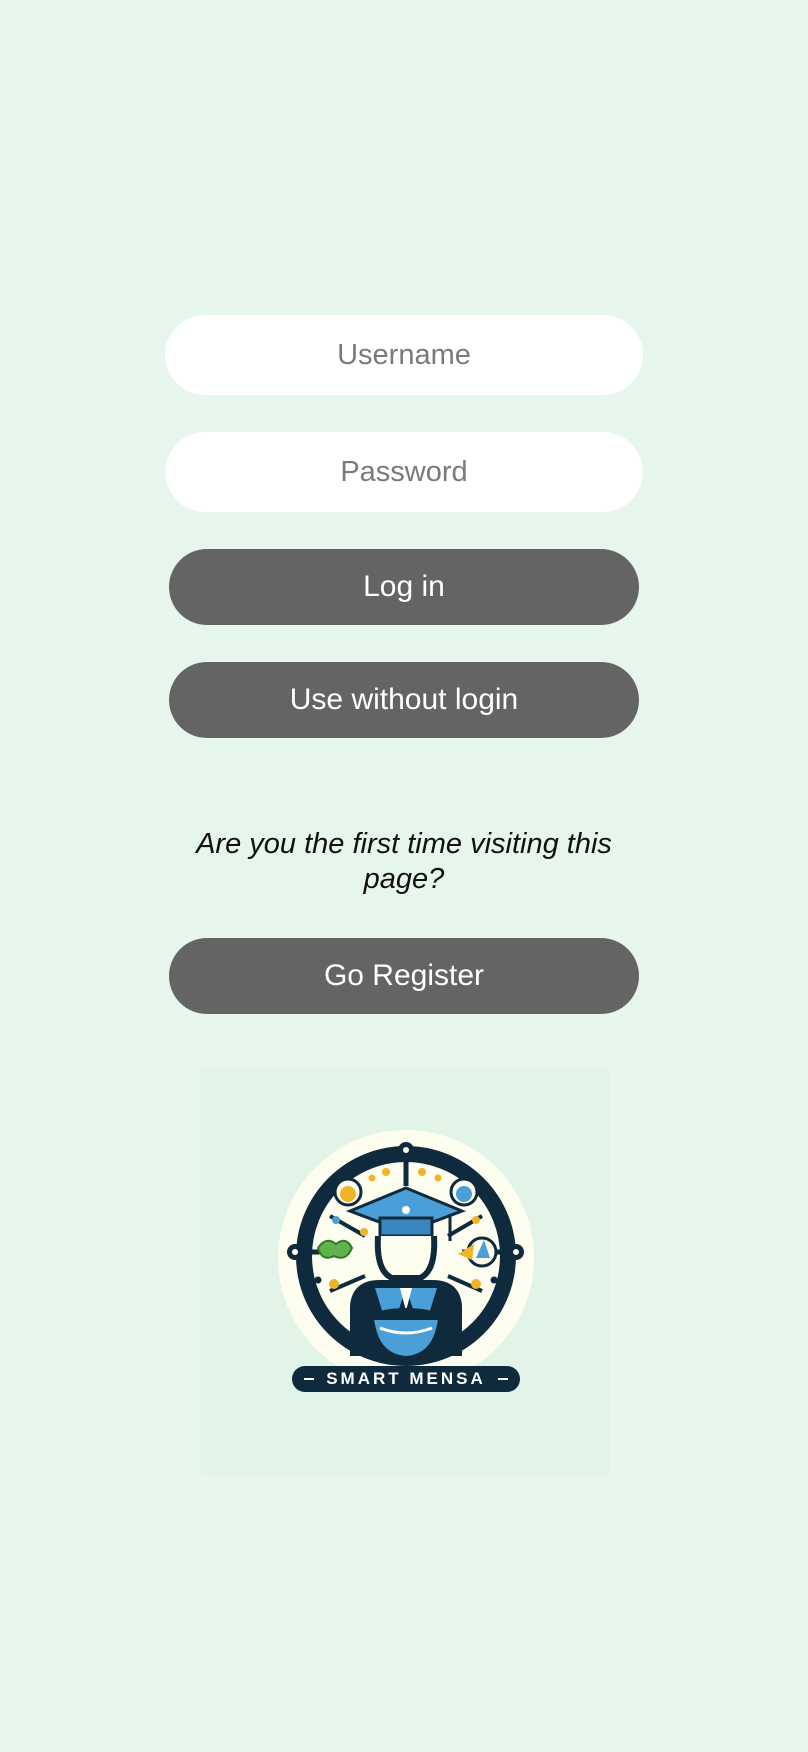  I want to click on username-input, so click(404, 355).